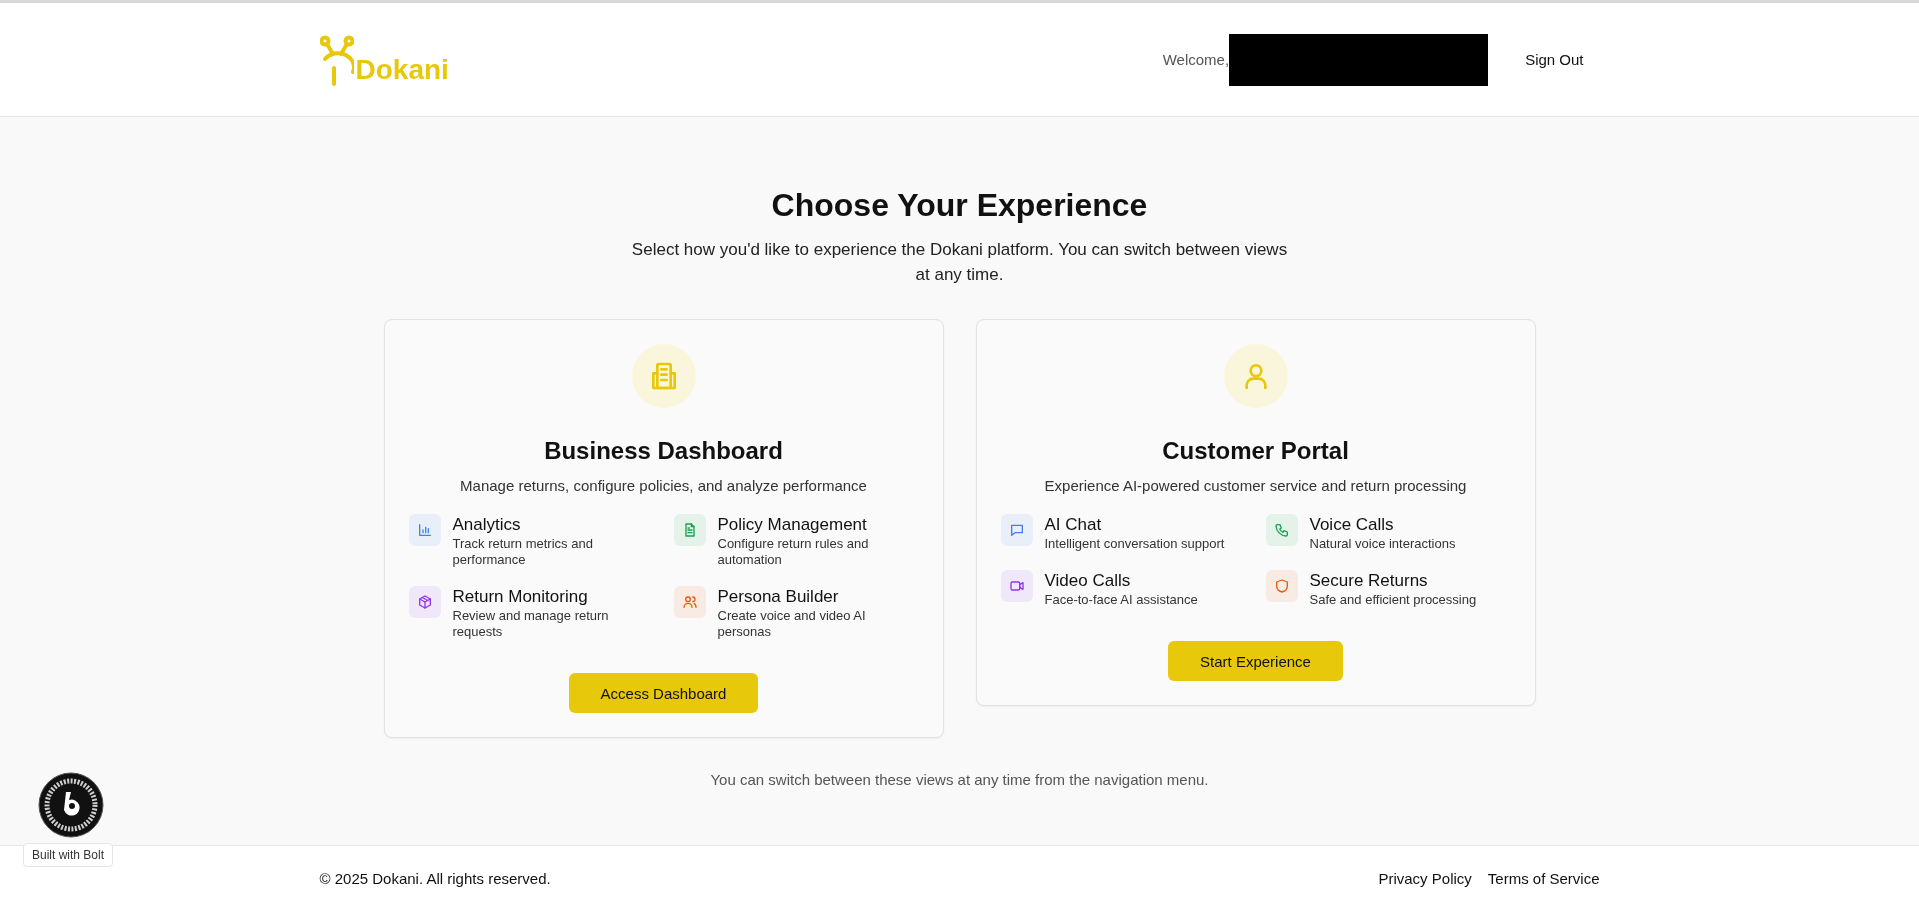  What do you see at coordinates (487, 525) in the screenshot?
I see `feature-title: Analytics` at bounding box center [487, 525].